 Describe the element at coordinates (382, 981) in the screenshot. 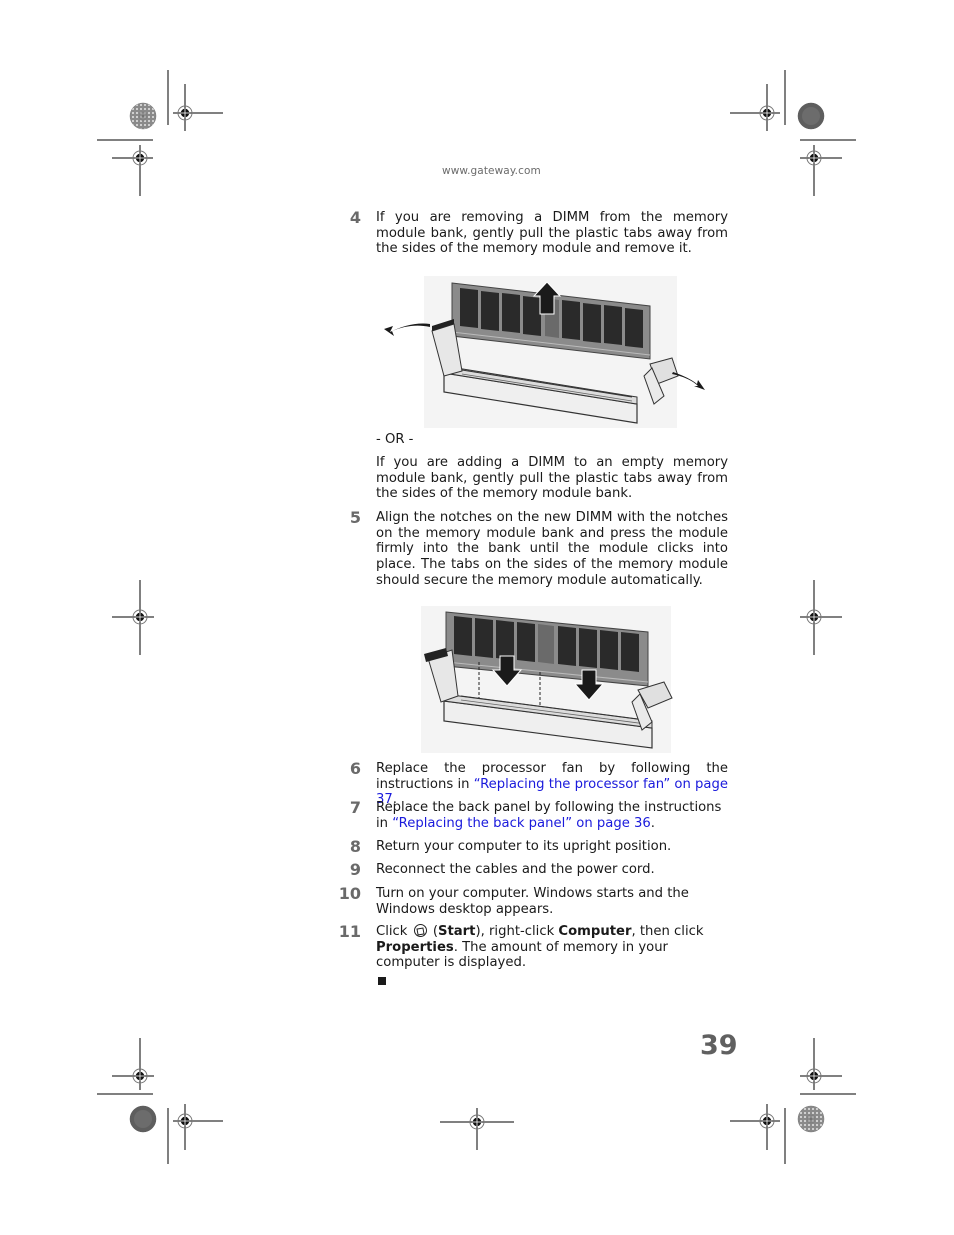

I see `end-of-section-square-icon` at that location.